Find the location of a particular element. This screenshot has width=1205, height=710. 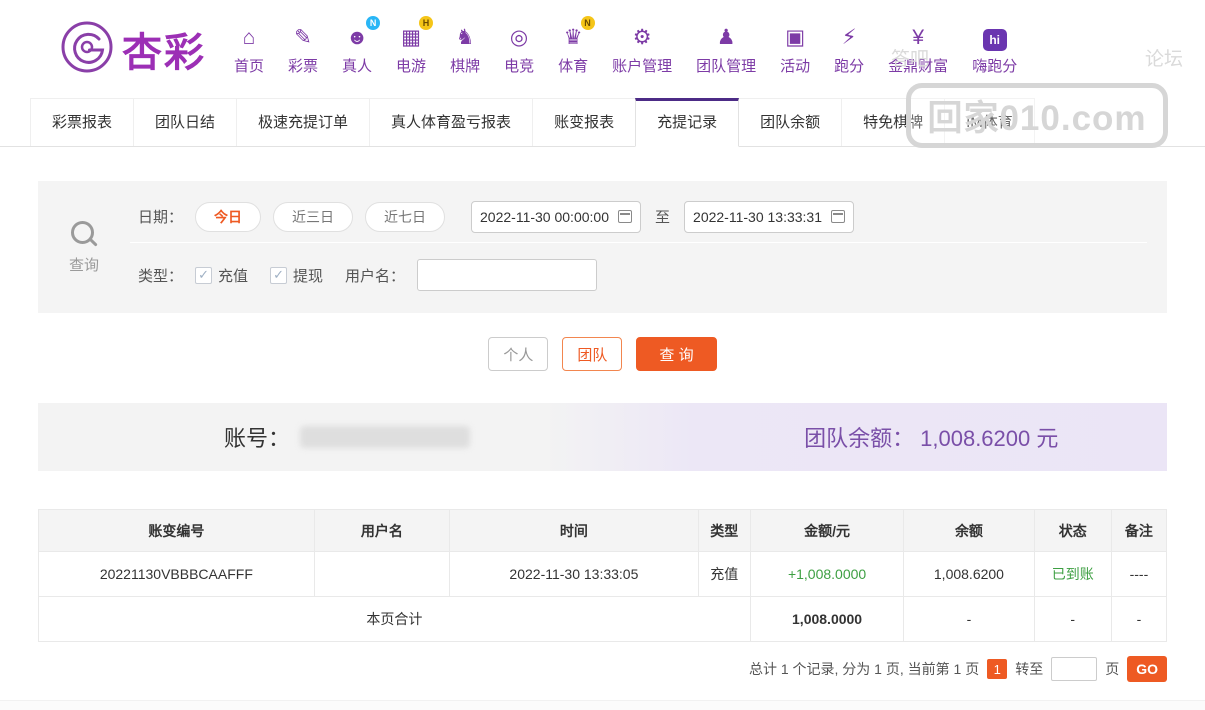

tab-team-balance: 团队余额 is located at coordinates (790, 122).